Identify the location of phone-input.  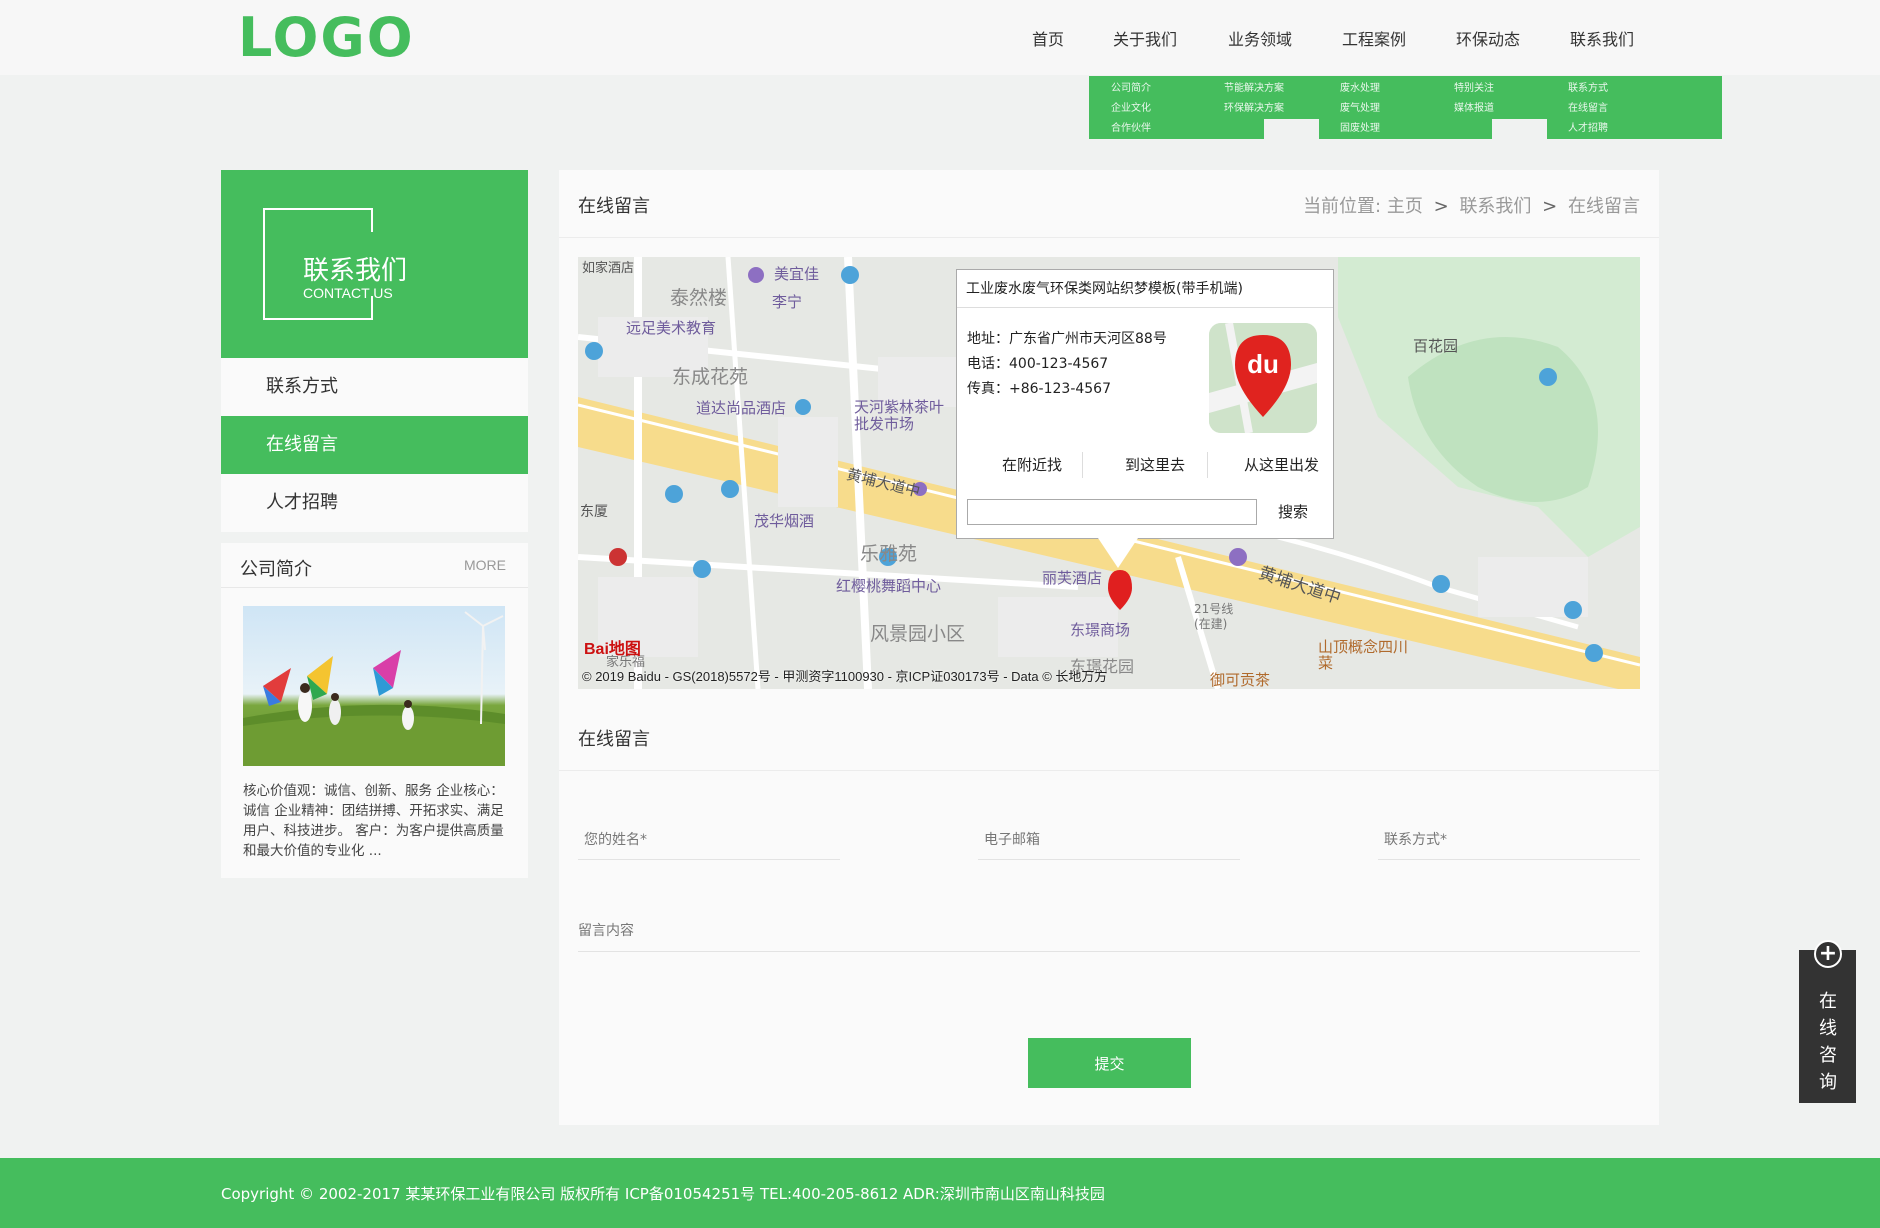
(1509, 839).